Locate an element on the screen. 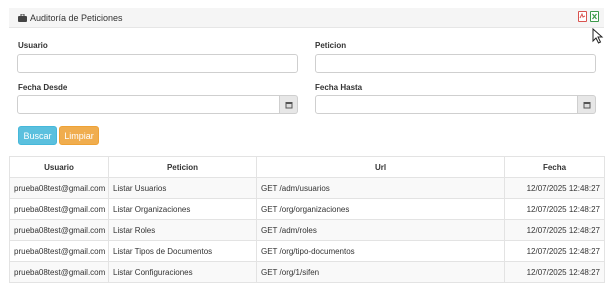 This screenshot has height=283, width=610. fecha-hasta-label: Fecha Hasta is located at coordinates (339, 87).